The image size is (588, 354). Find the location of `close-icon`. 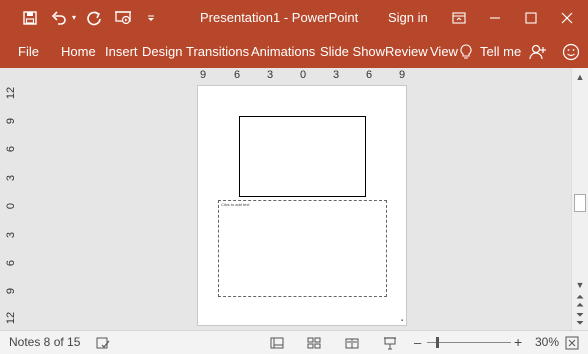

close-icon is located at coordinates (567, 17).